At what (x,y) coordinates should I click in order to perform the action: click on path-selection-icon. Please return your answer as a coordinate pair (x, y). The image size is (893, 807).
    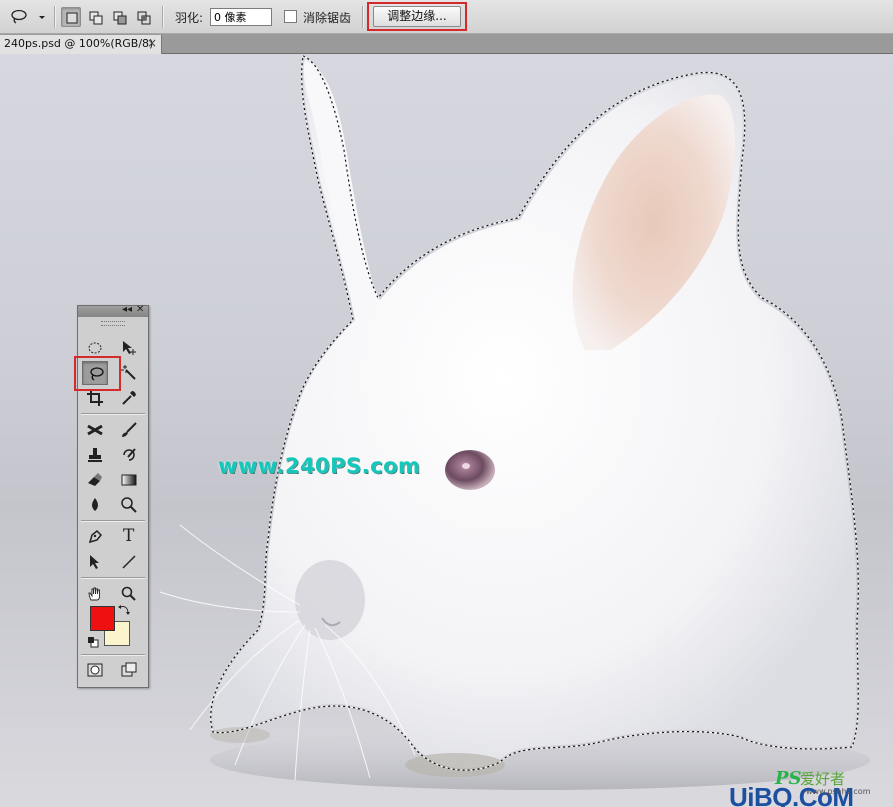
    Looking at the image, I should click on (94, 562).